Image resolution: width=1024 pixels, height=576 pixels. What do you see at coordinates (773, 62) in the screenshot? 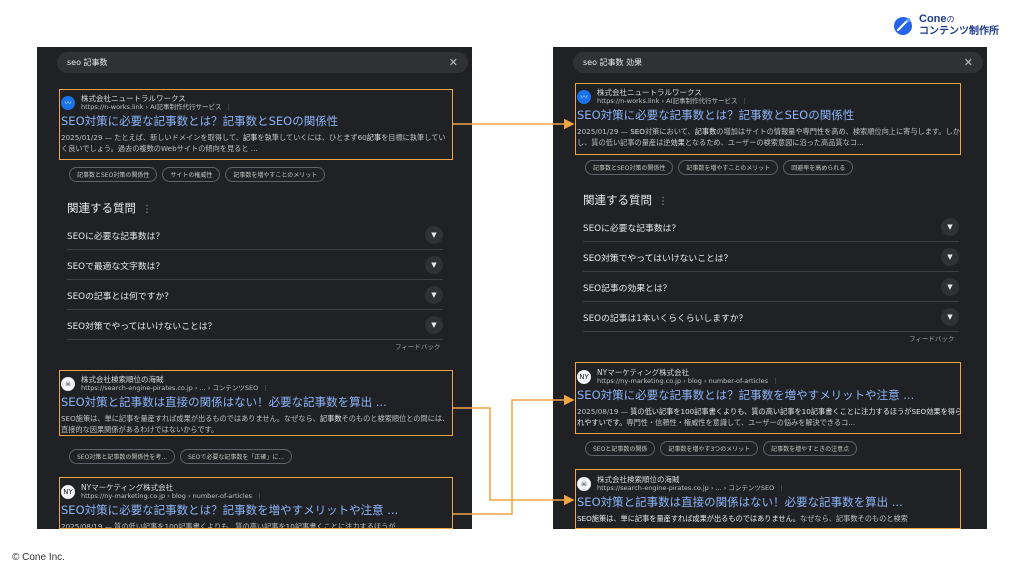
I see `search-query: seo 記事数 効果` at bounding box center [773, 62].